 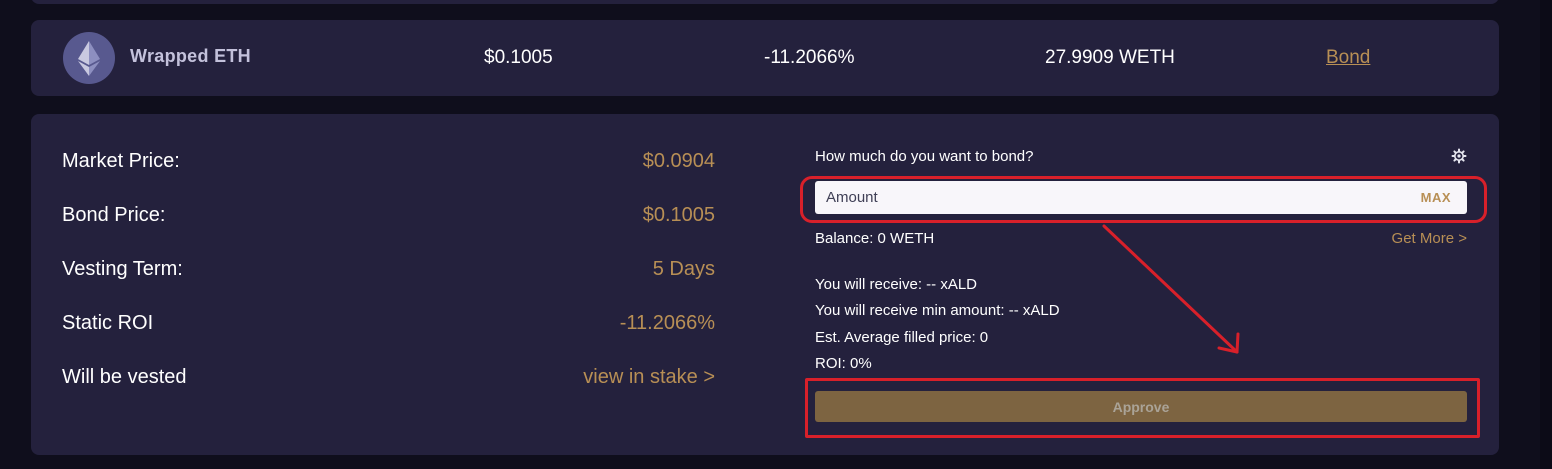 I want to click on static-roi-value: -11.2066%, so click(x=667, y=323).